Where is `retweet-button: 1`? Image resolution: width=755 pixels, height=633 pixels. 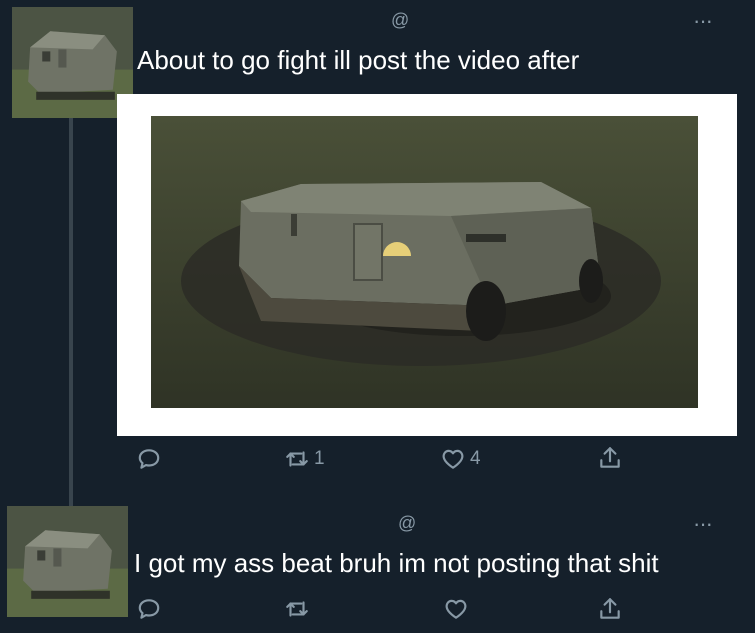 retweet-button: 1 is located at coordinates (304, 459).